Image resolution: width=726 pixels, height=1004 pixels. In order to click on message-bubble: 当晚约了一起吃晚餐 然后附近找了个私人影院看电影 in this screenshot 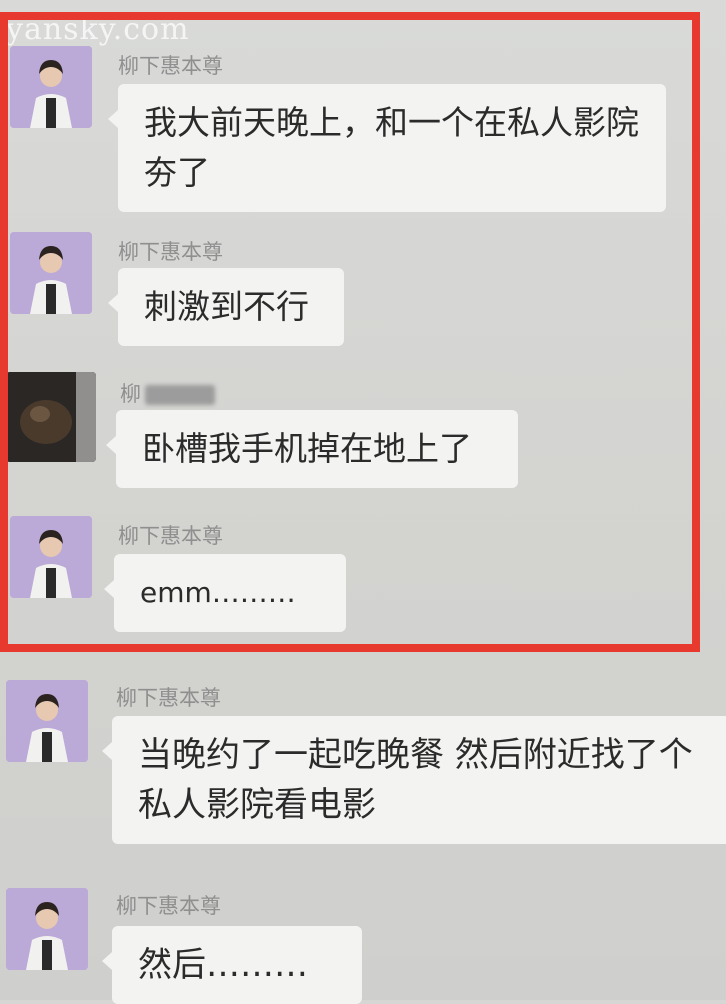, I will do `click(414, 780)`.